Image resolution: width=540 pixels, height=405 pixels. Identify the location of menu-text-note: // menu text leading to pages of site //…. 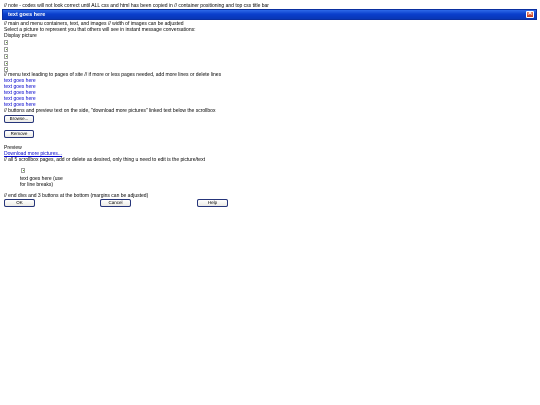
(113, 75).